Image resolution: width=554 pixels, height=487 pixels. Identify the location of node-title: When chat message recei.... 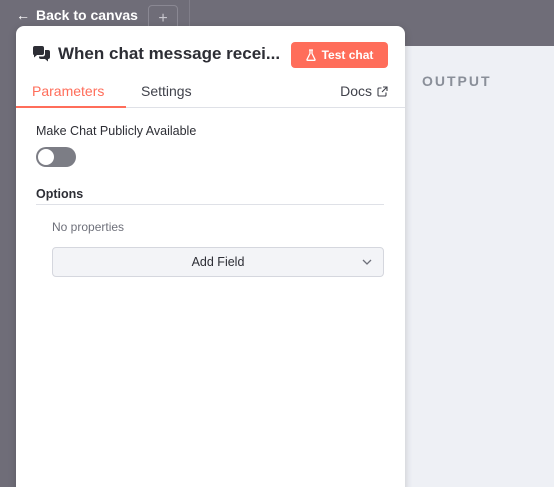
(169, 54).